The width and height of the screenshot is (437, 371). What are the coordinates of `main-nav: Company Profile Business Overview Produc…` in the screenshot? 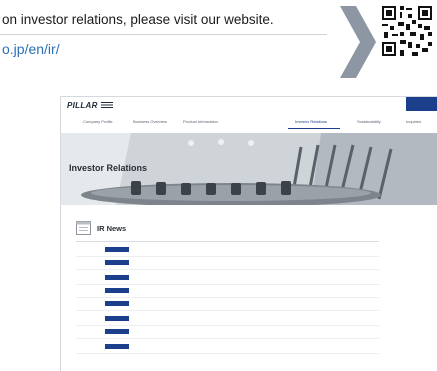 It's located at (249, 122).